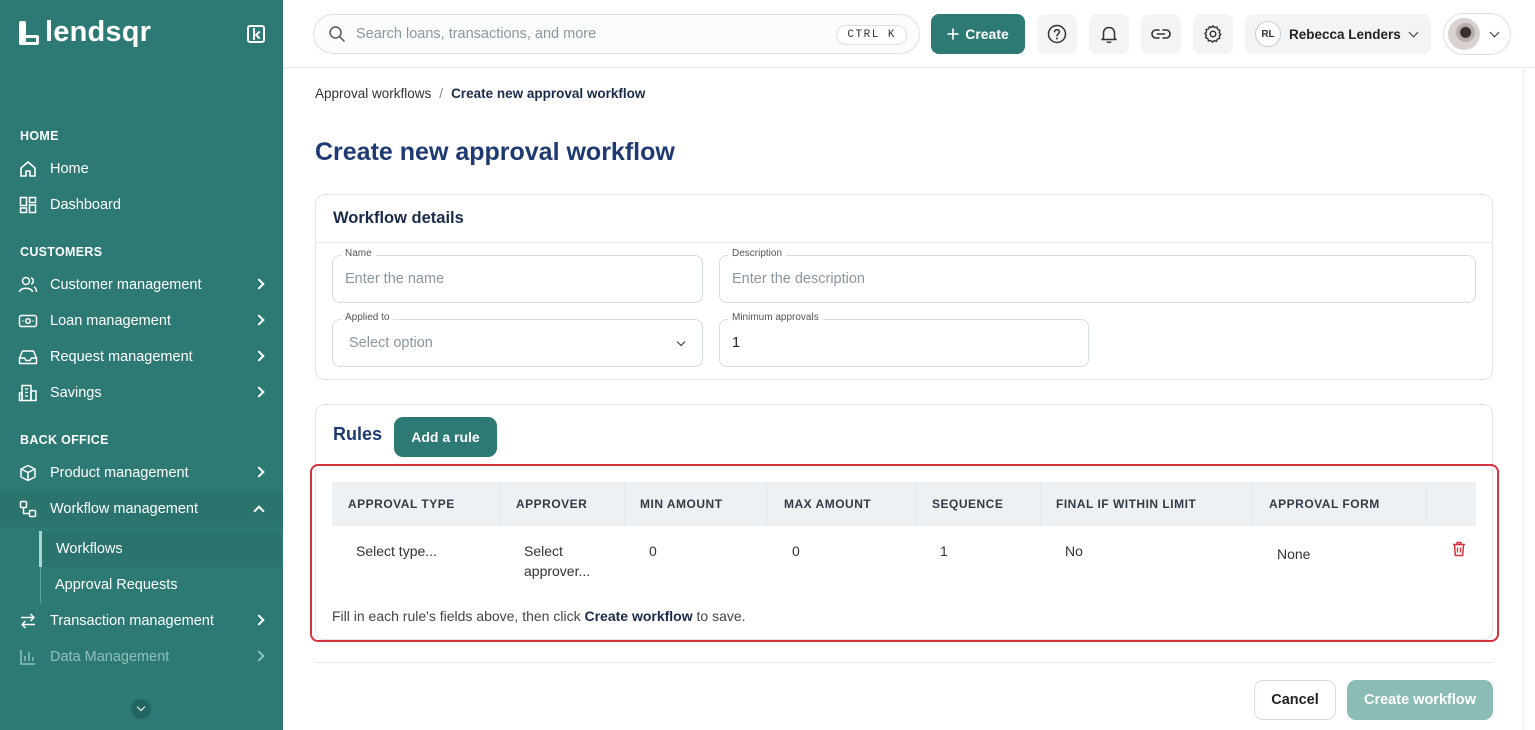  What do you see at coordinates (64, 440) in the screenshot?
I see `section-title-back-office: BACK OFFICE` at bounding box center [64, 440].